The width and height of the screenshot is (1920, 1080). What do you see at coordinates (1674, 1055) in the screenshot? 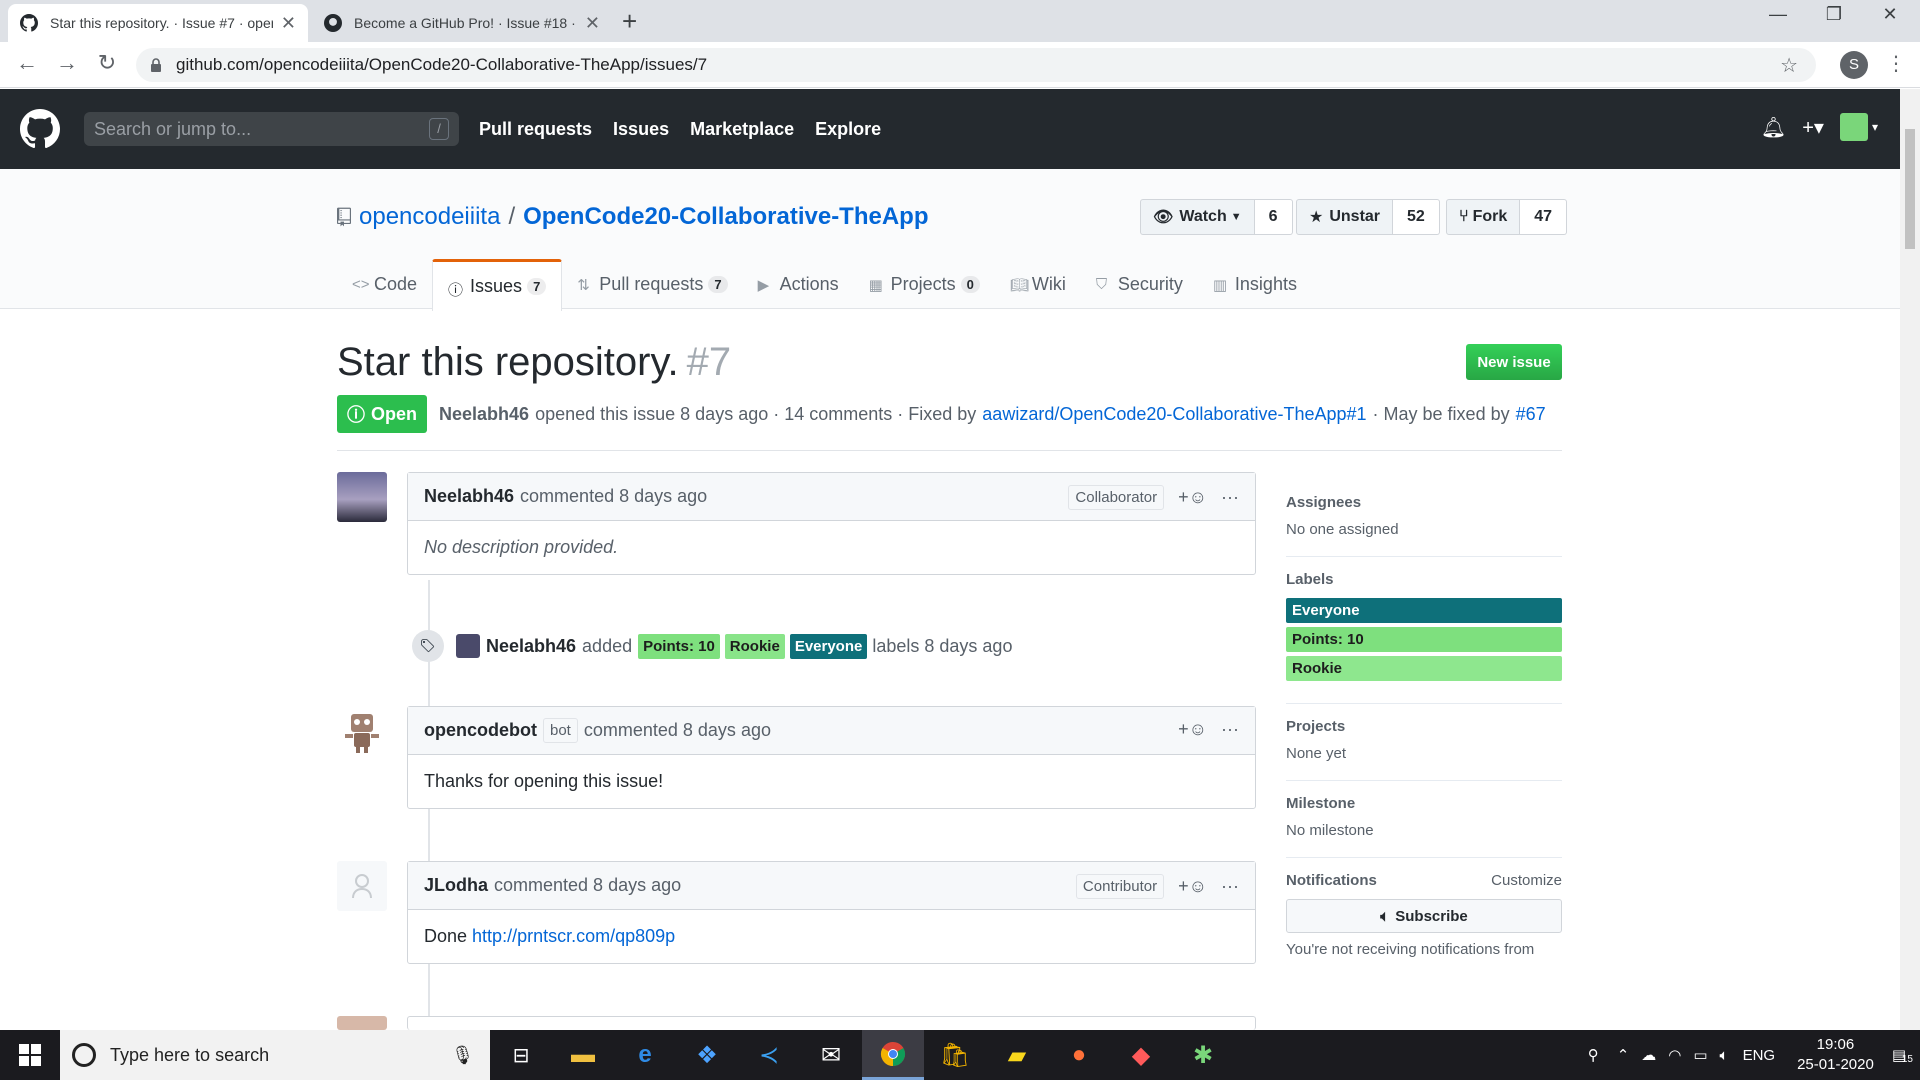
I see `wifi-icon: ◠` at bounding box center [1674, 1055].